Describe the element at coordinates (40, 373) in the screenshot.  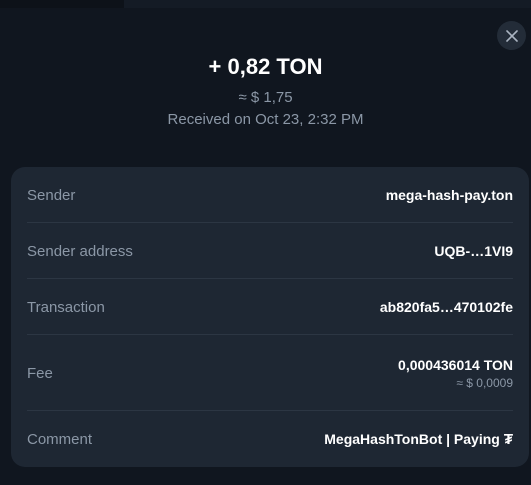
I see `fee-label: Fee` at that location.